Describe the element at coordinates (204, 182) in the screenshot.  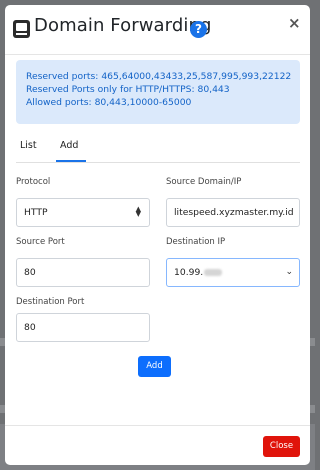
I see `source-domain-label: Source Domain/IP` at that location.